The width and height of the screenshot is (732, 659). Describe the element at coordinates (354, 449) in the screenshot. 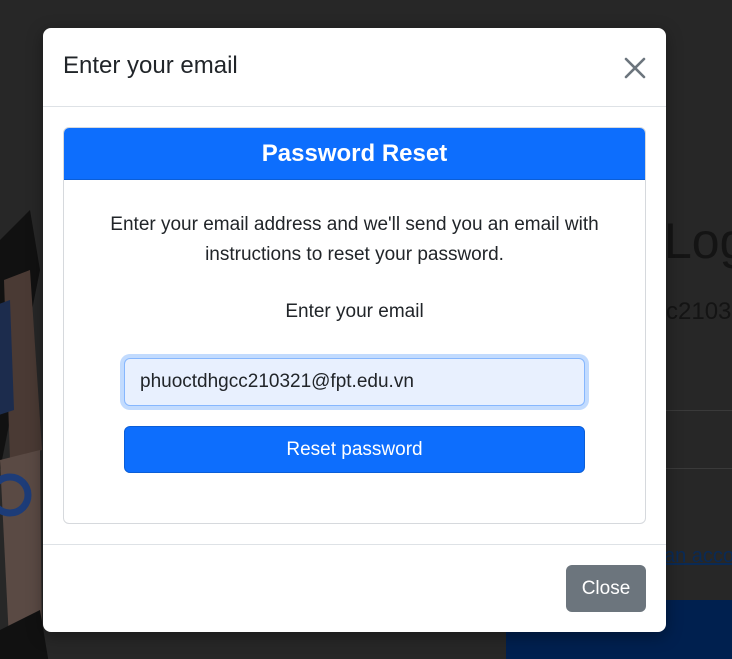

I see `reset-password-button: Reset password` at that location.